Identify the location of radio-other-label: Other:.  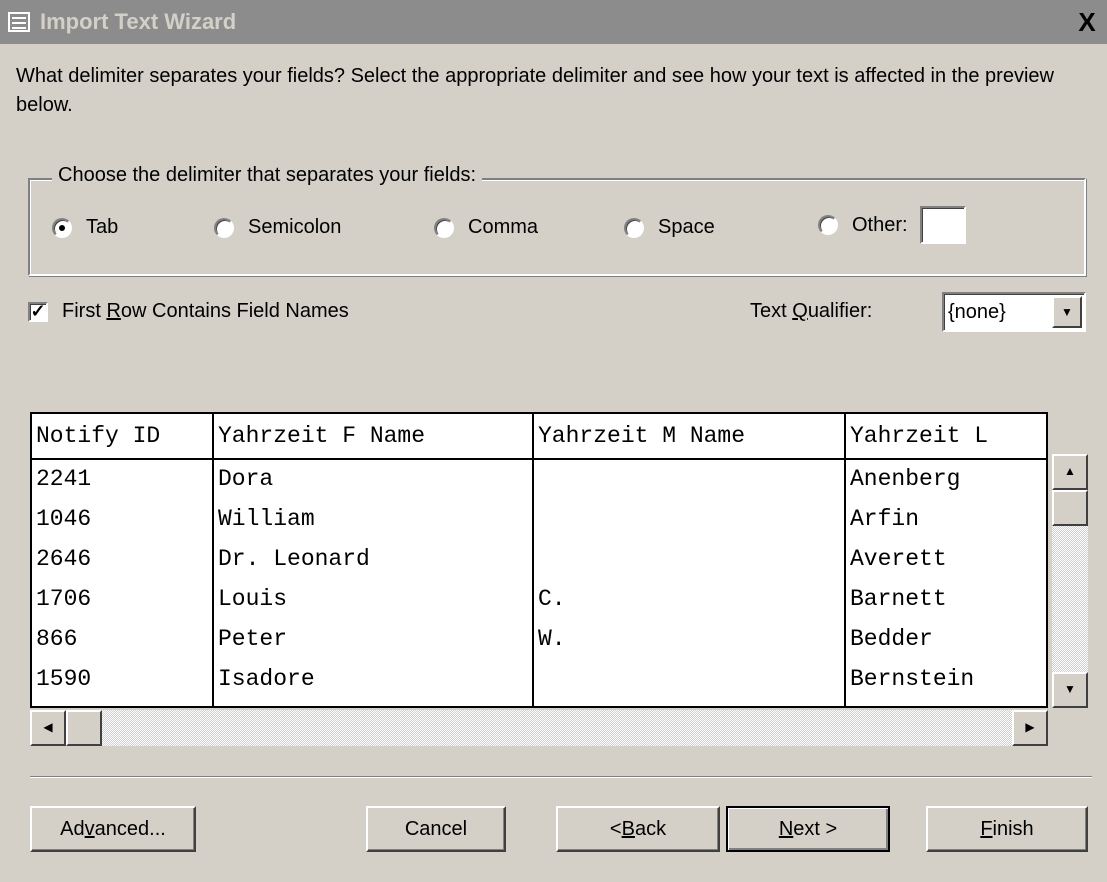
(880, 224).